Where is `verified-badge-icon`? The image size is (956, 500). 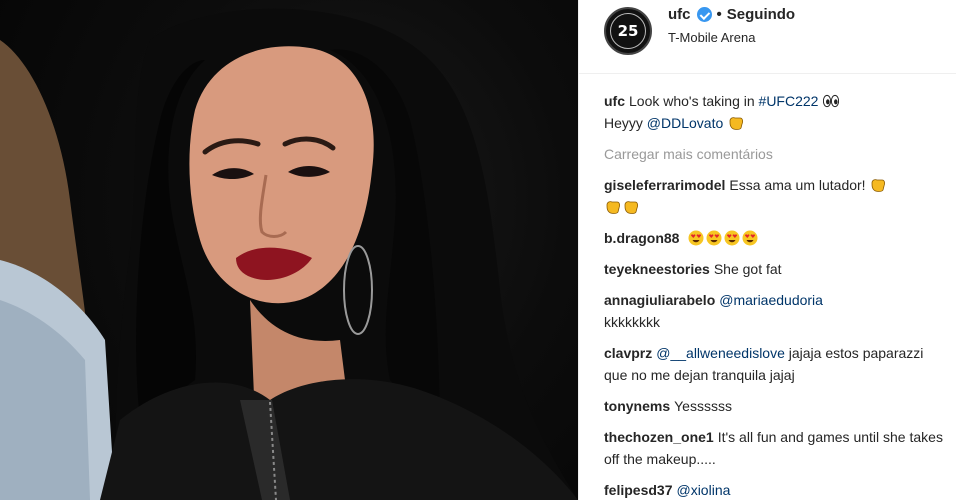
verified-badge-icon is located at coordinates (704, 14).